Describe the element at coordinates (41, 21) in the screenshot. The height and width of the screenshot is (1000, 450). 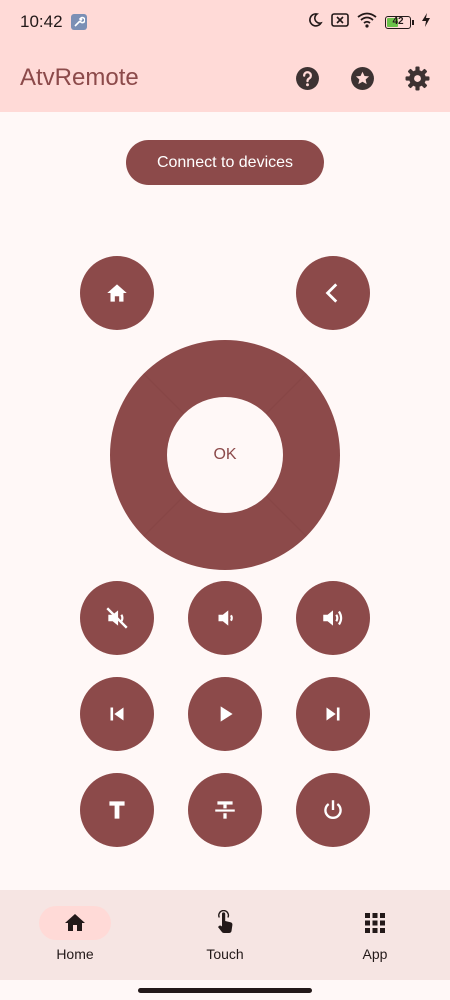
I see `status-time: 10:42` at that location.